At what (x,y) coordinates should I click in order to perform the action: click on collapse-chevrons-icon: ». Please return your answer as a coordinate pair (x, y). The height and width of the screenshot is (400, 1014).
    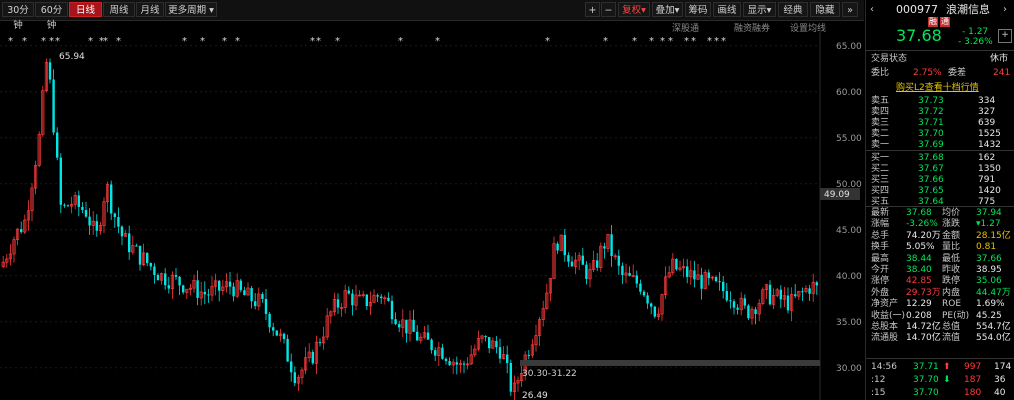
    Looking at the image, I should click on (850, 9).